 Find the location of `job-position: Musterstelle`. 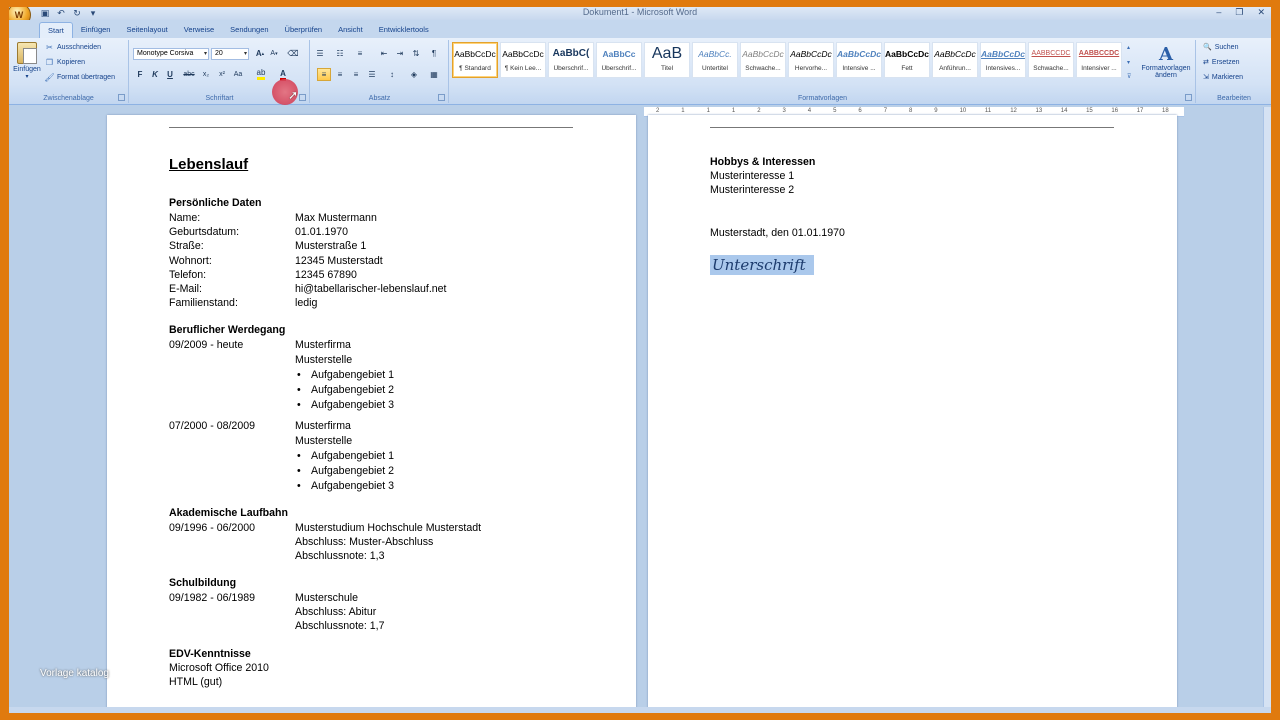

job-position: Musterstelle is located at coordinates (324, 440).